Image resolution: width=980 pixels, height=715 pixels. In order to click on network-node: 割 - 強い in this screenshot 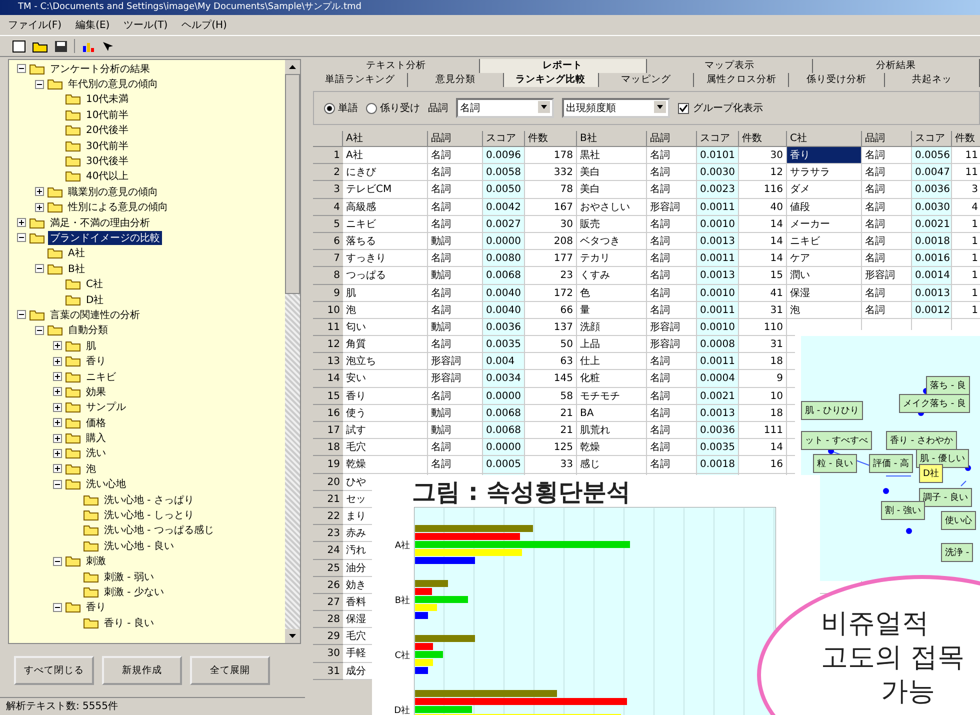, I will do `click(903, 510)`.